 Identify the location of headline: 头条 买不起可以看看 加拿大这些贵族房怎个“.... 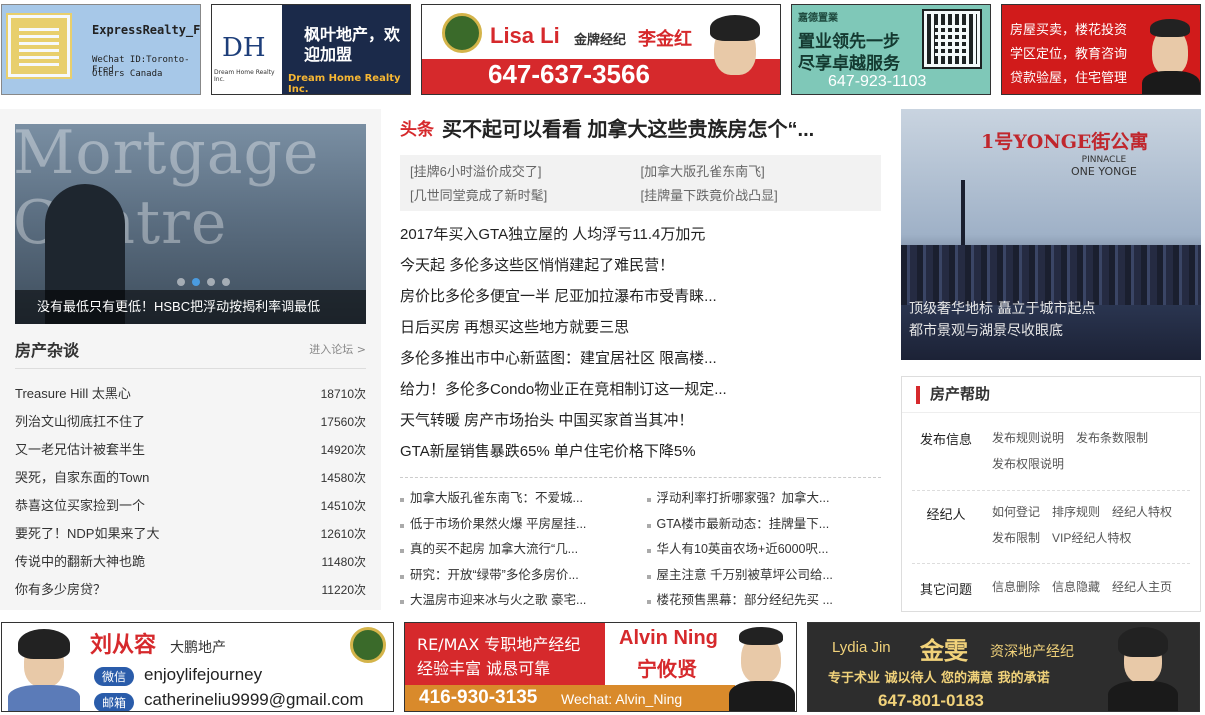
(640, 127).